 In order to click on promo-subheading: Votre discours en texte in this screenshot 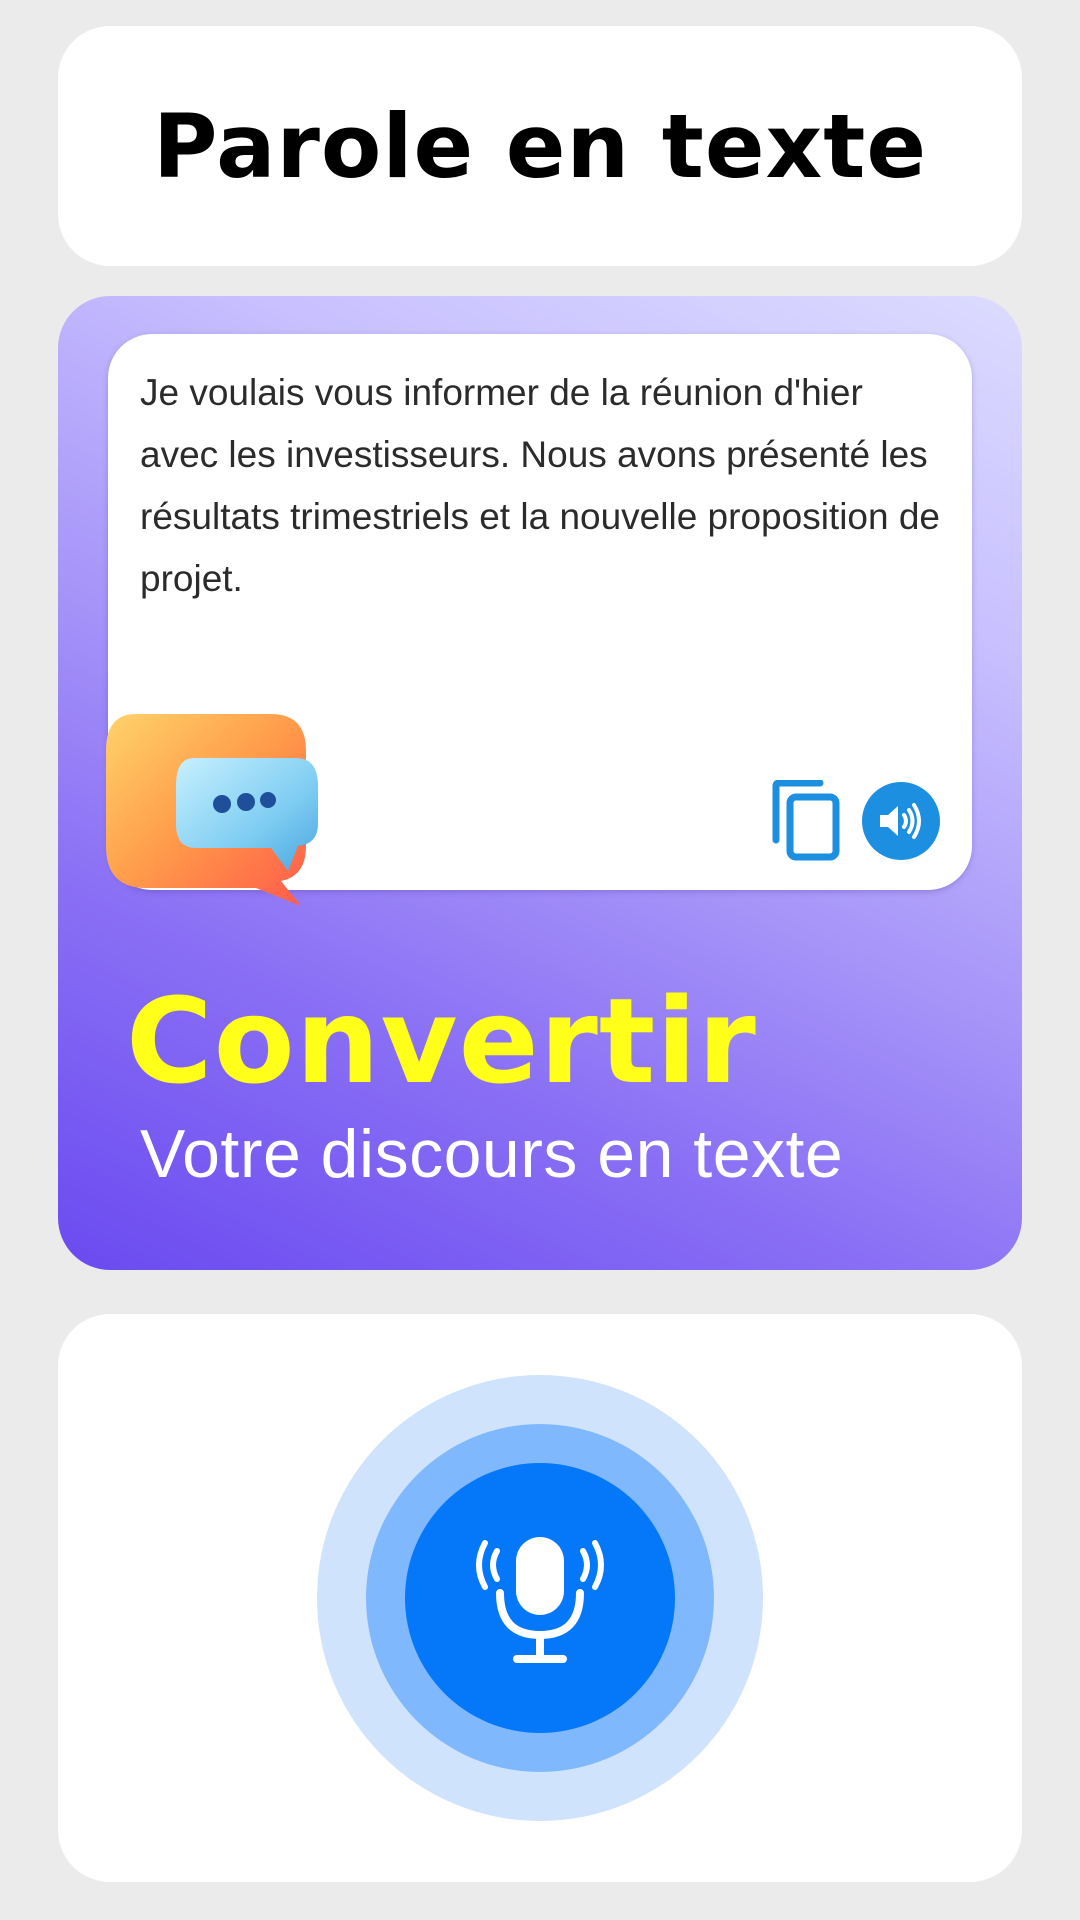, I will do `click(492, 1154)`.